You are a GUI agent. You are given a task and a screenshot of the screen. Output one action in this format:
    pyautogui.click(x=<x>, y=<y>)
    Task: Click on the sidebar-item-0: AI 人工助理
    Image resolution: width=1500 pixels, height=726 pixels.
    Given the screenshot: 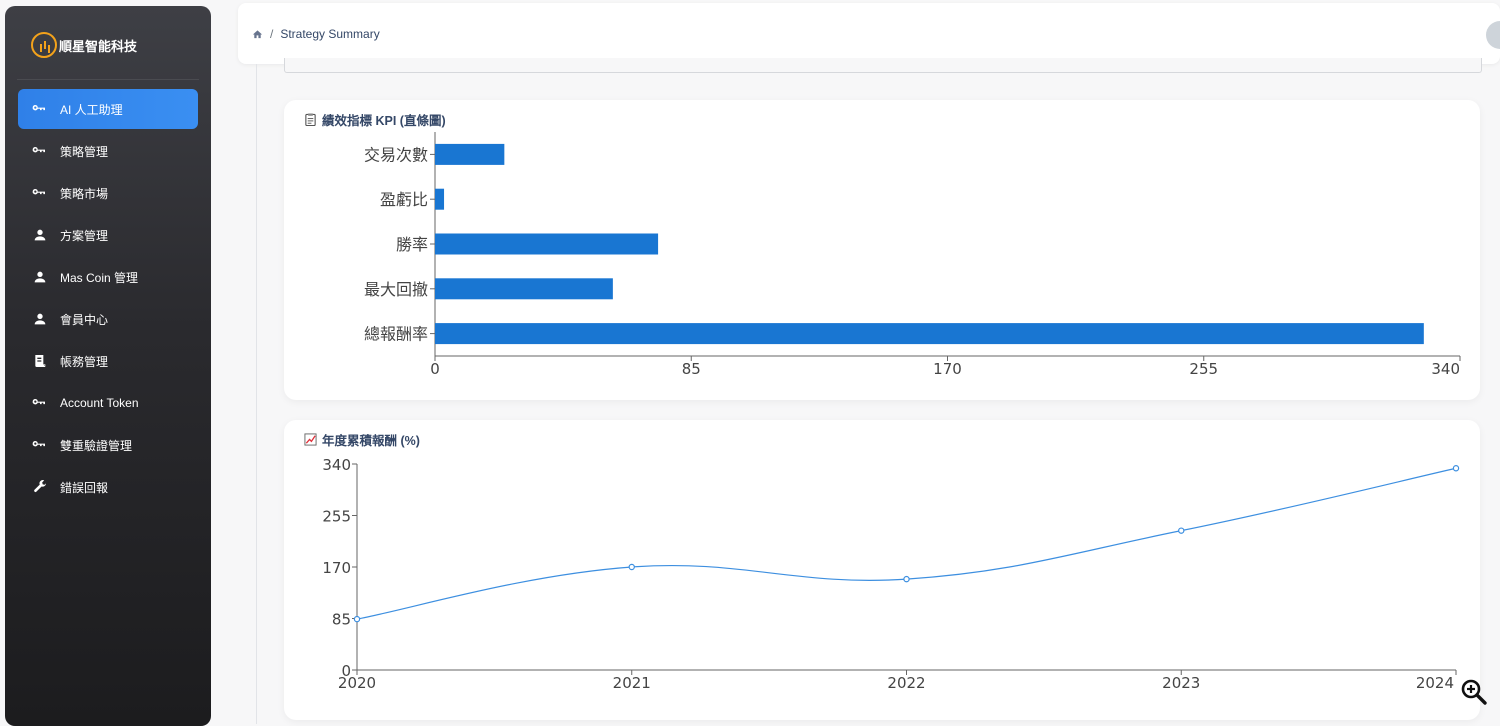 What is the action you would take?
    pyautogui.click(x=108, y=109)
    